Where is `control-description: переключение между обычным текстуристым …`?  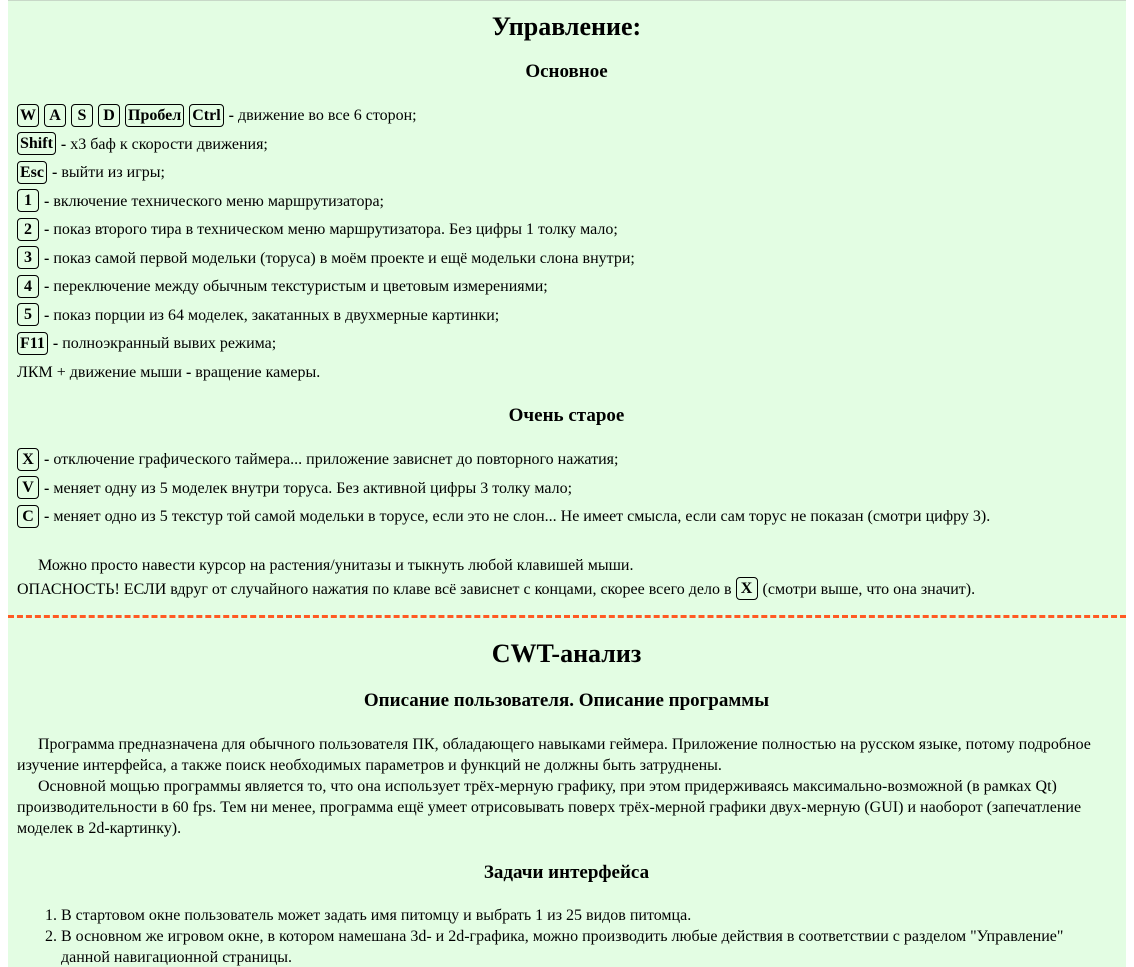 control-description: переключение между обычным текстуристым … is located at coordinates (300, 286).